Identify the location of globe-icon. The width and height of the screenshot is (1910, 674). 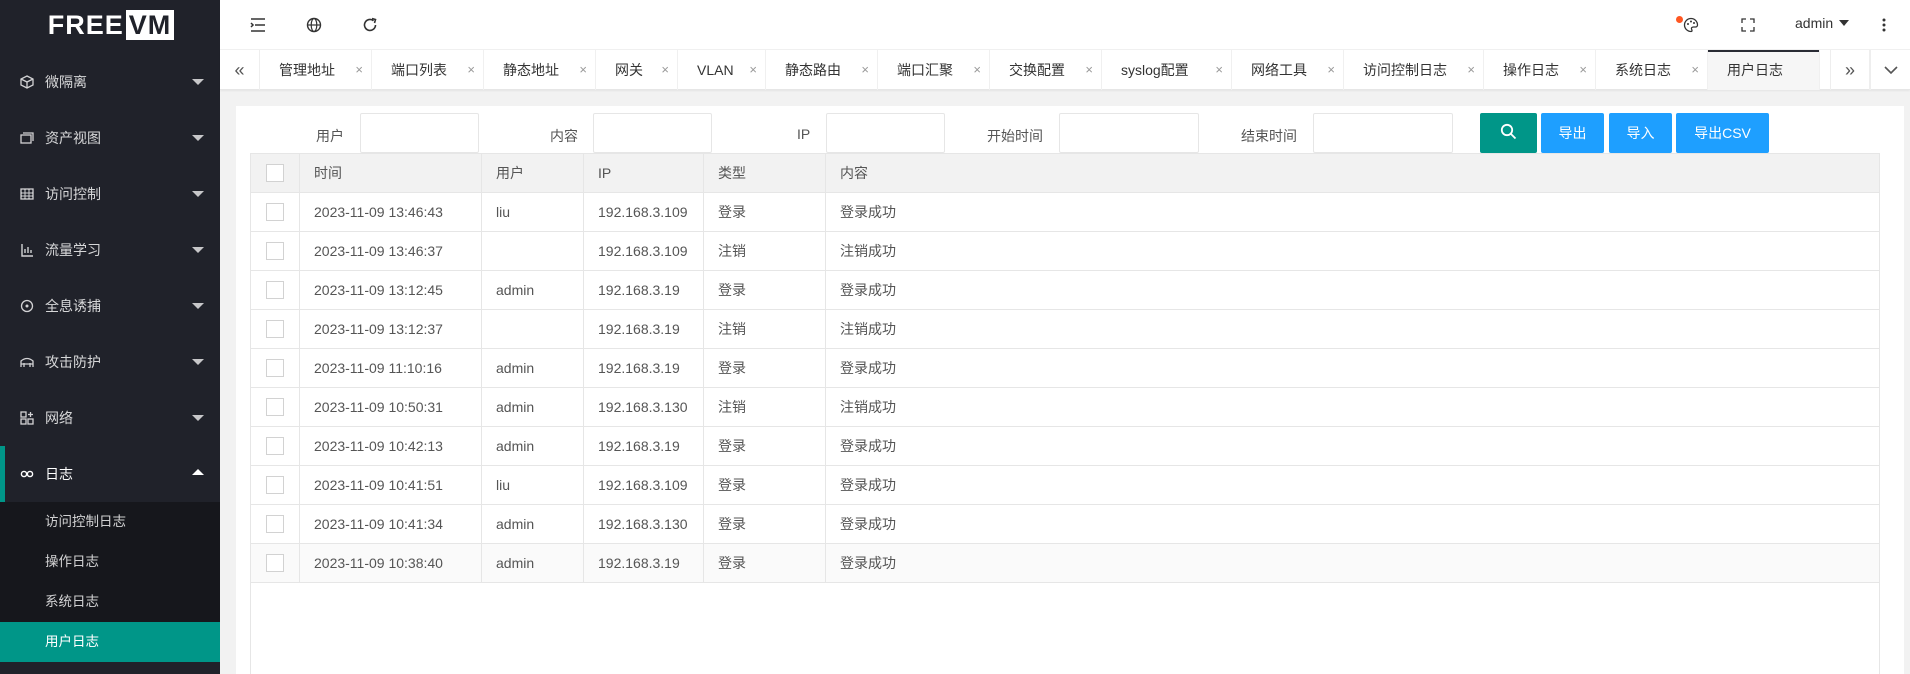
(314, 25).